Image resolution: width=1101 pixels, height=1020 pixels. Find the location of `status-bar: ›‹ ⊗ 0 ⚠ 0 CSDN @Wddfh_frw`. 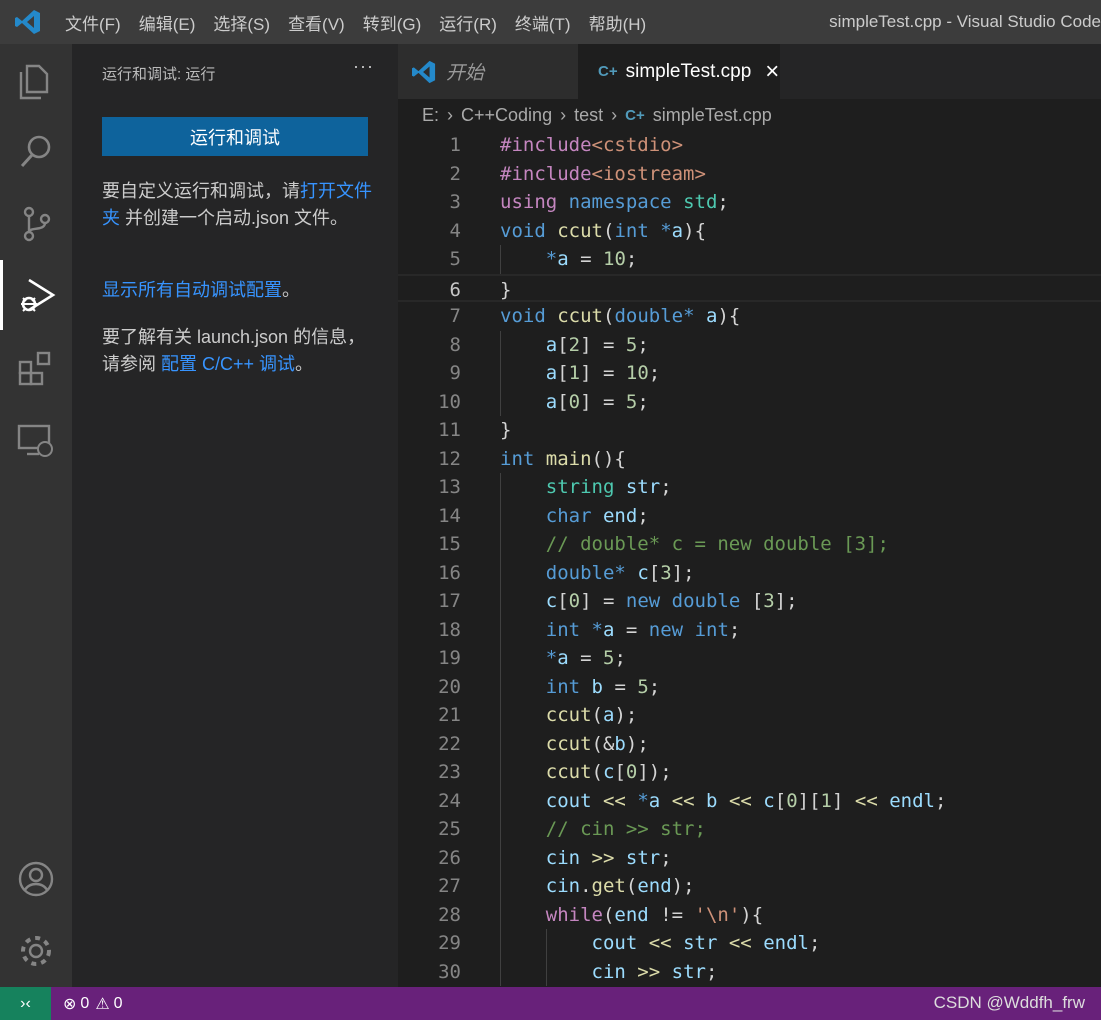

status-bar: ›‹ ⊗ 0 ⚠ 0 CSDN @Wddfh_frw is located at coordinates (550, 1003).